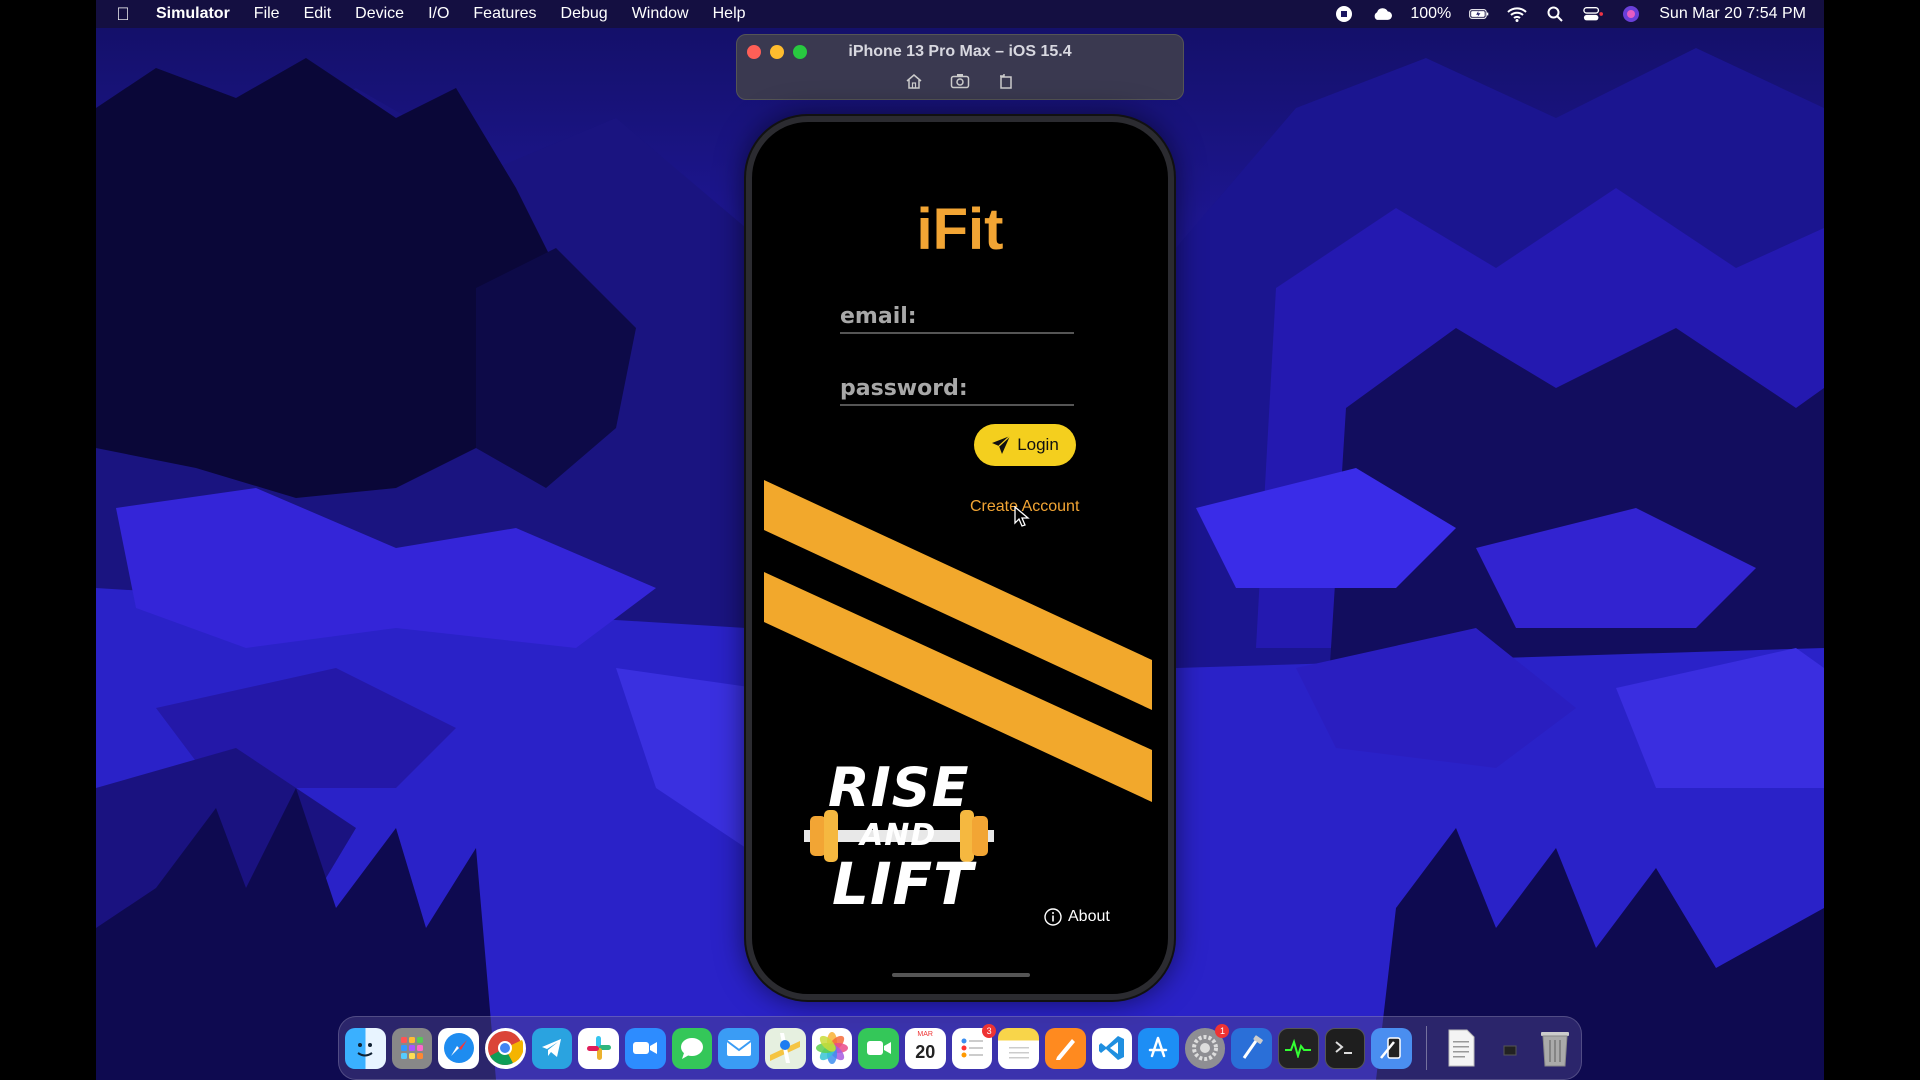  I want to click on rotate-icon, so click(1006, 81).